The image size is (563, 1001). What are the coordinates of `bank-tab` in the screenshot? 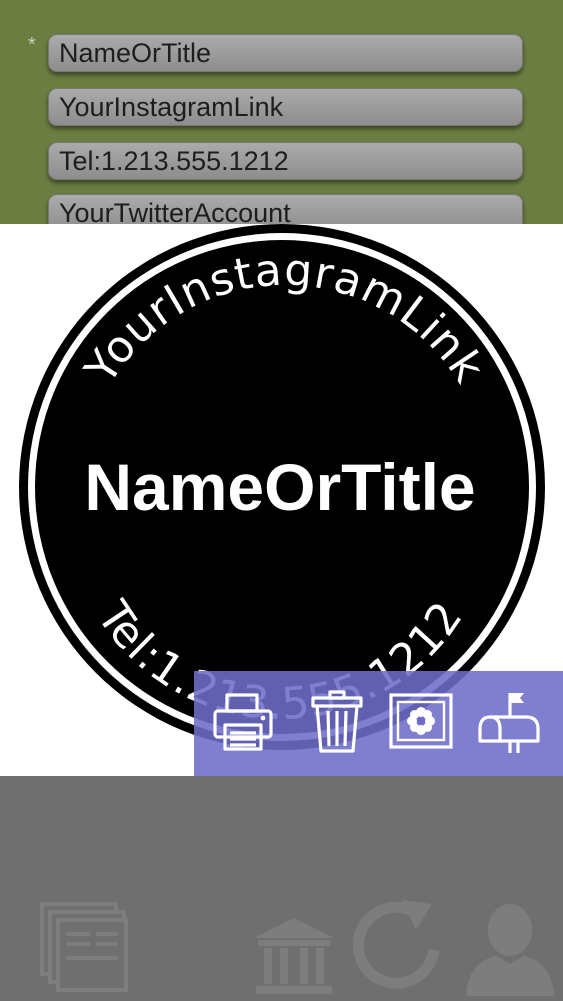 It's located at (294, 956).